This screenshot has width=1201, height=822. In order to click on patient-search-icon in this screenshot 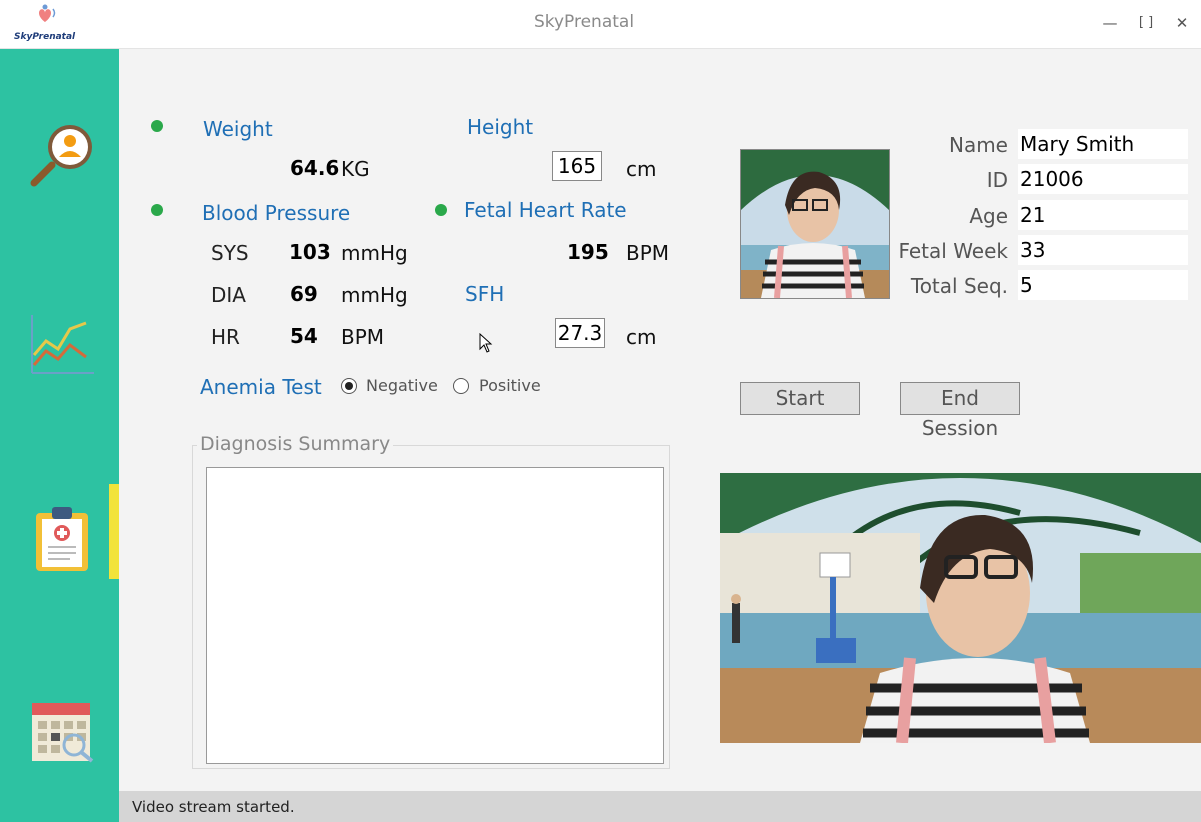, I will do `click(61, 156)`.